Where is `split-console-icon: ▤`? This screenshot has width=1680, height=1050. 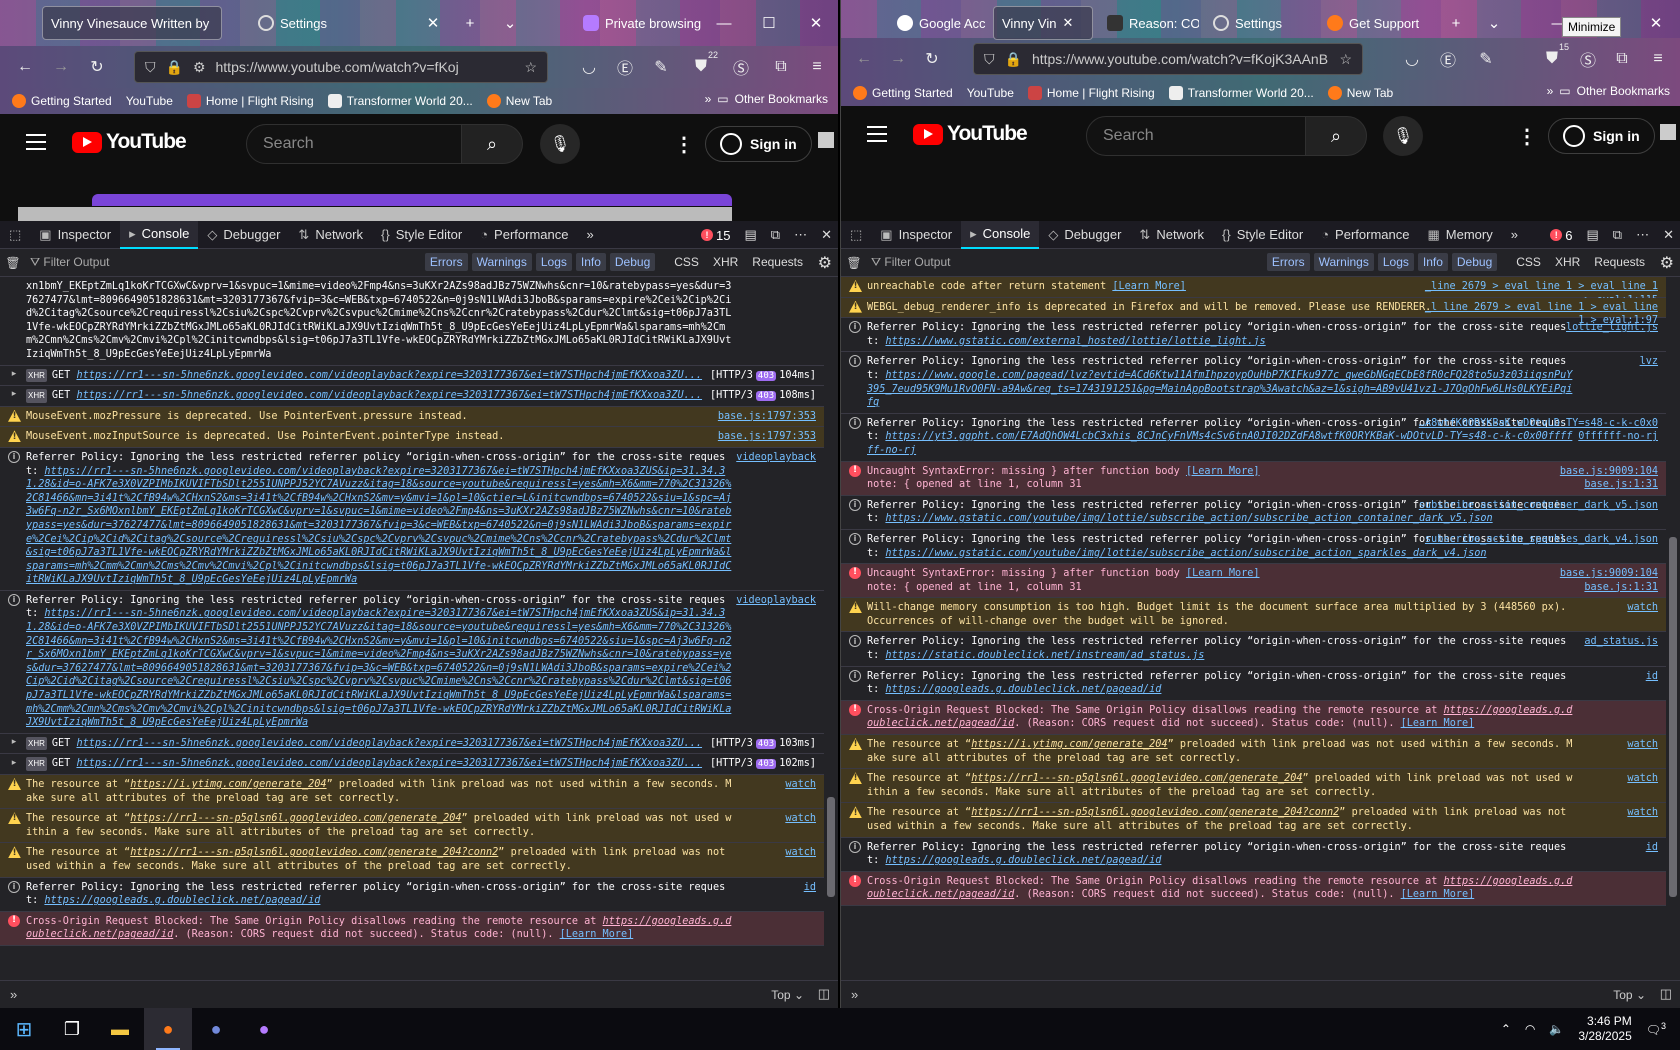 split-console-icon: ▤ is located at coordinates (1593, 235).